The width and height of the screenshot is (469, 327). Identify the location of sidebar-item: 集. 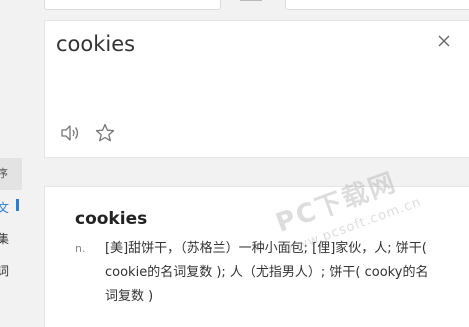
(5, 238).